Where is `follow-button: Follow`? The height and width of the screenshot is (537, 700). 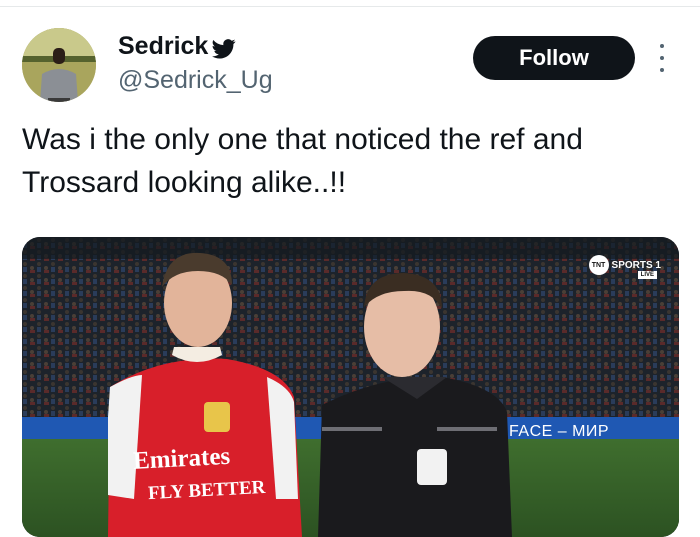 follow-button: Follow is located at coordinates (554, 58).